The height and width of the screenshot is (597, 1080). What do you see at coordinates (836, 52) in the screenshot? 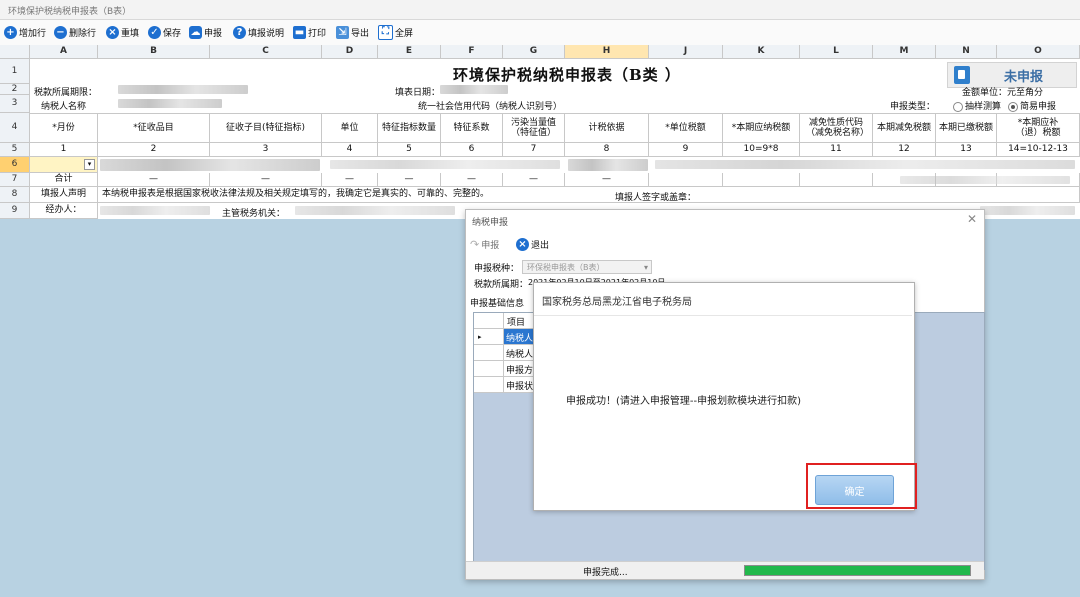
I see `column-header: L` at bounding box center [836, 52].